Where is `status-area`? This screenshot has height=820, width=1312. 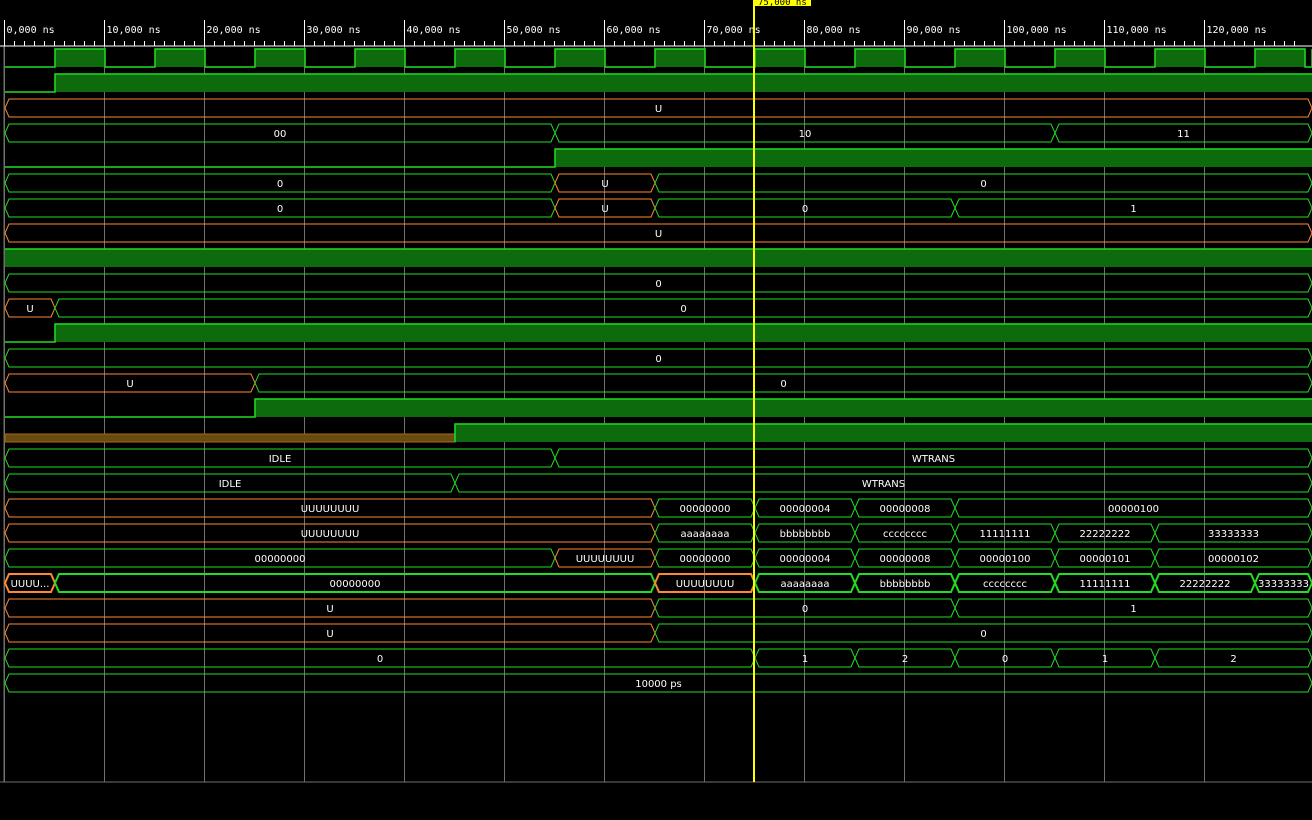
status-area is located at coordinates (656, 801).